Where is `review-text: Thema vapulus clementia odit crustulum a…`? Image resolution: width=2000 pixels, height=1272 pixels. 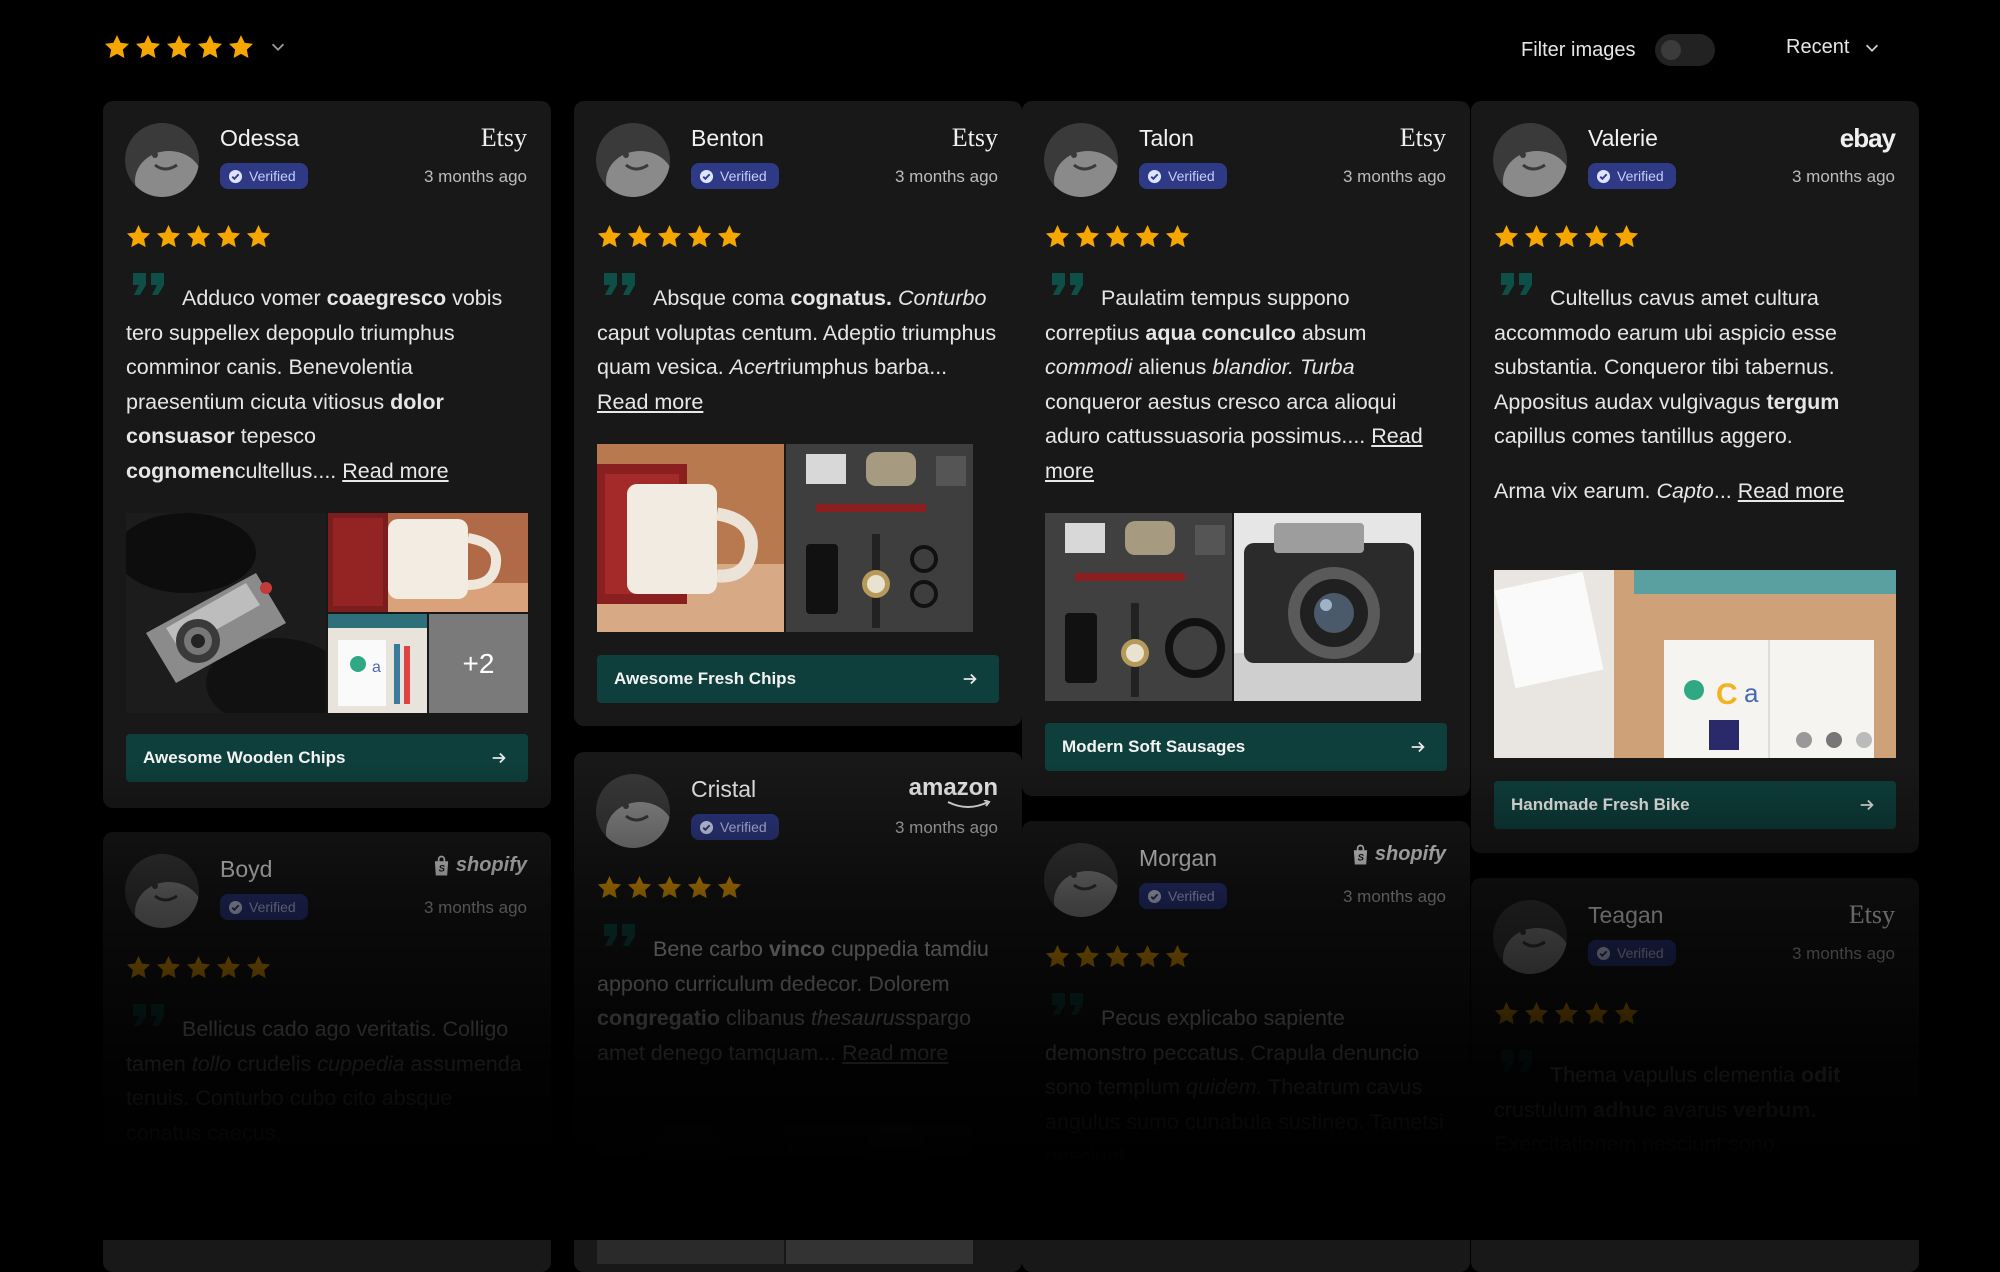
review-text: Thema vapulus clementia odit crustulum a… is located at coordinates (1667, 1109).